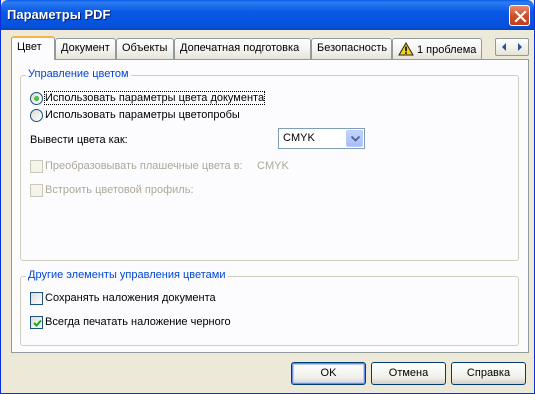  What do you see at coordinates (36, 115) in the screenshot?
I see `radio-proof-colors` at bounding box center [36, 115].